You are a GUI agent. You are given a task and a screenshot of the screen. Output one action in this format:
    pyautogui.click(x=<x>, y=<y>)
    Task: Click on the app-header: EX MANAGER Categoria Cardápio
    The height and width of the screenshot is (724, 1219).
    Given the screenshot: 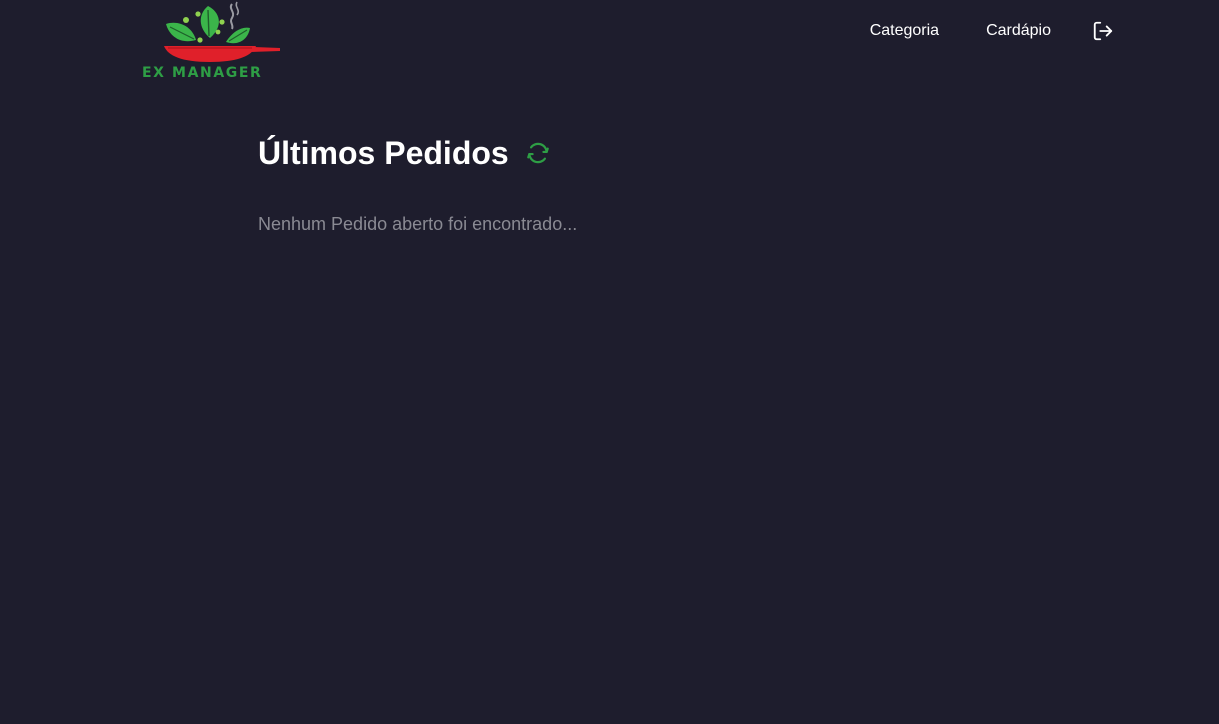 What is the action you would take?
    pyautogui.click(x=609, y=45)
    